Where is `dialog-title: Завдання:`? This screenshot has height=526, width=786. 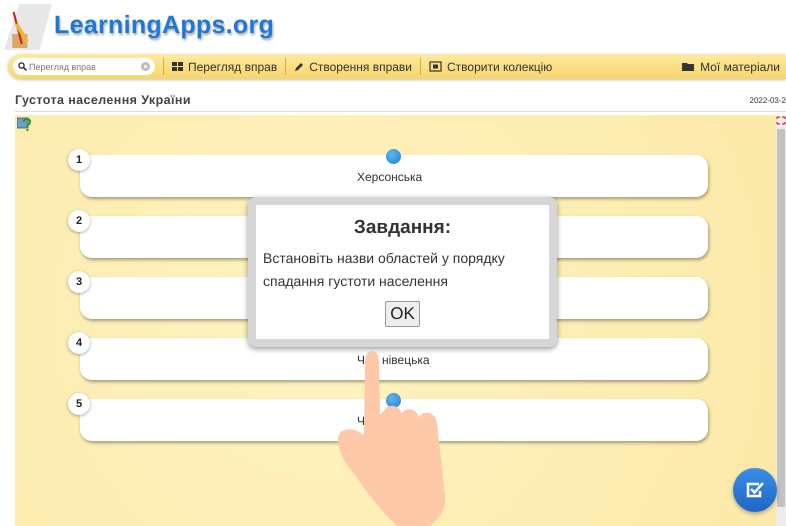
dialog-title: Завдання: is located at coordinates (403, 228).